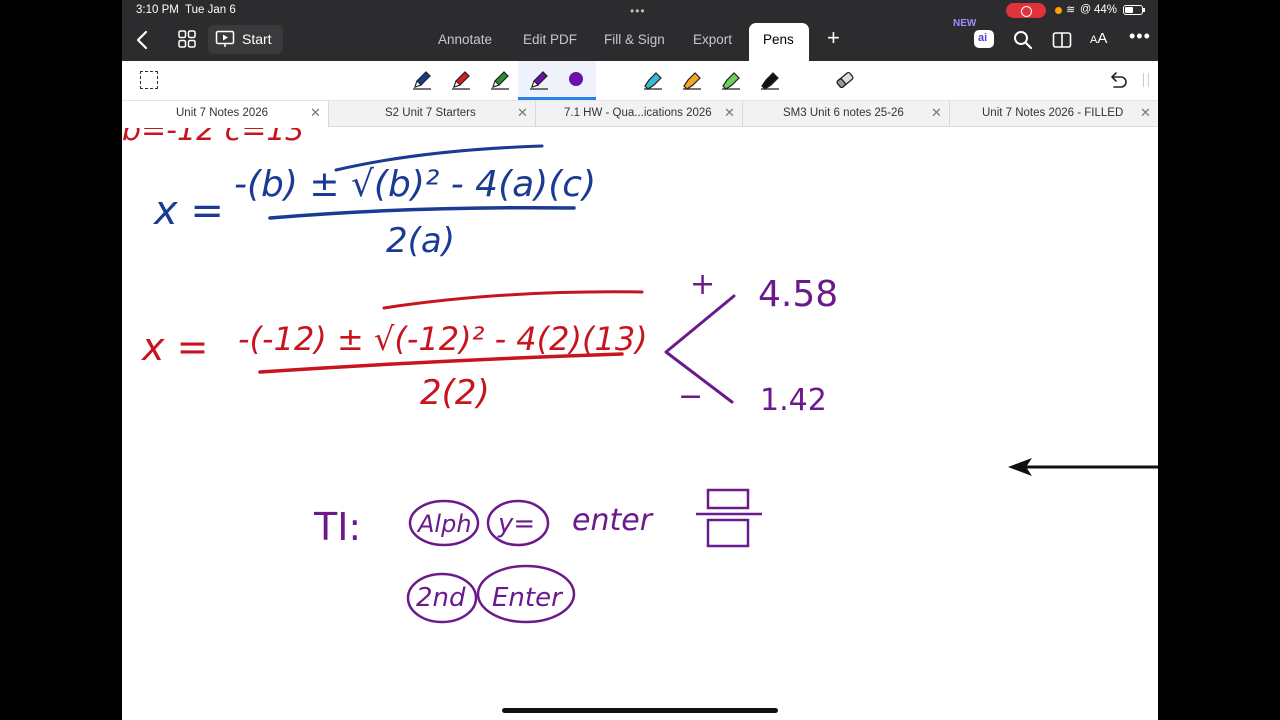 Image resolution: width=1280 pixels, height=720 pixels. What do you see at coordinates (557, 98) in the screenshot?
I see `selected-pen-underline` at bounding box center [557, 98].